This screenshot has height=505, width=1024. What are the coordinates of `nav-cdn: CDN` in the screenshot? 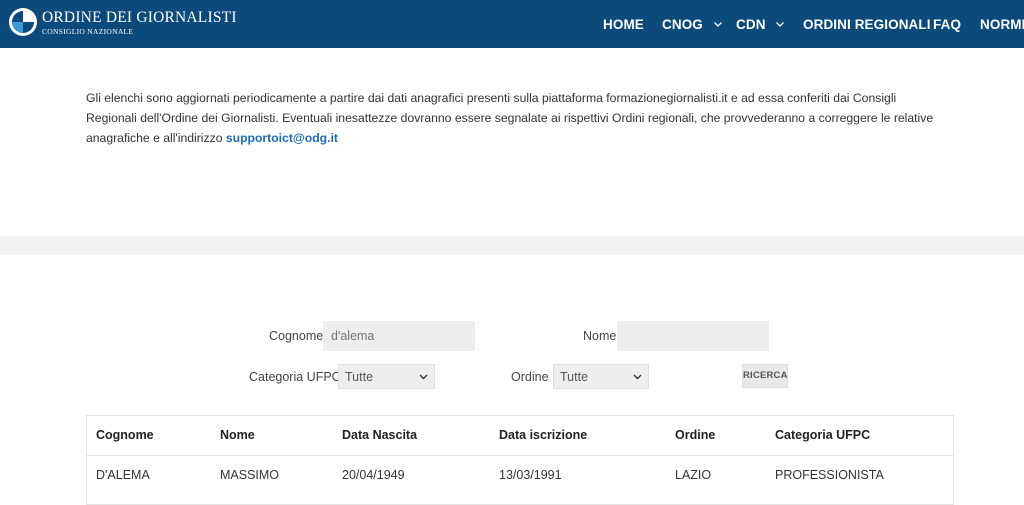 It's located at (760, 24).